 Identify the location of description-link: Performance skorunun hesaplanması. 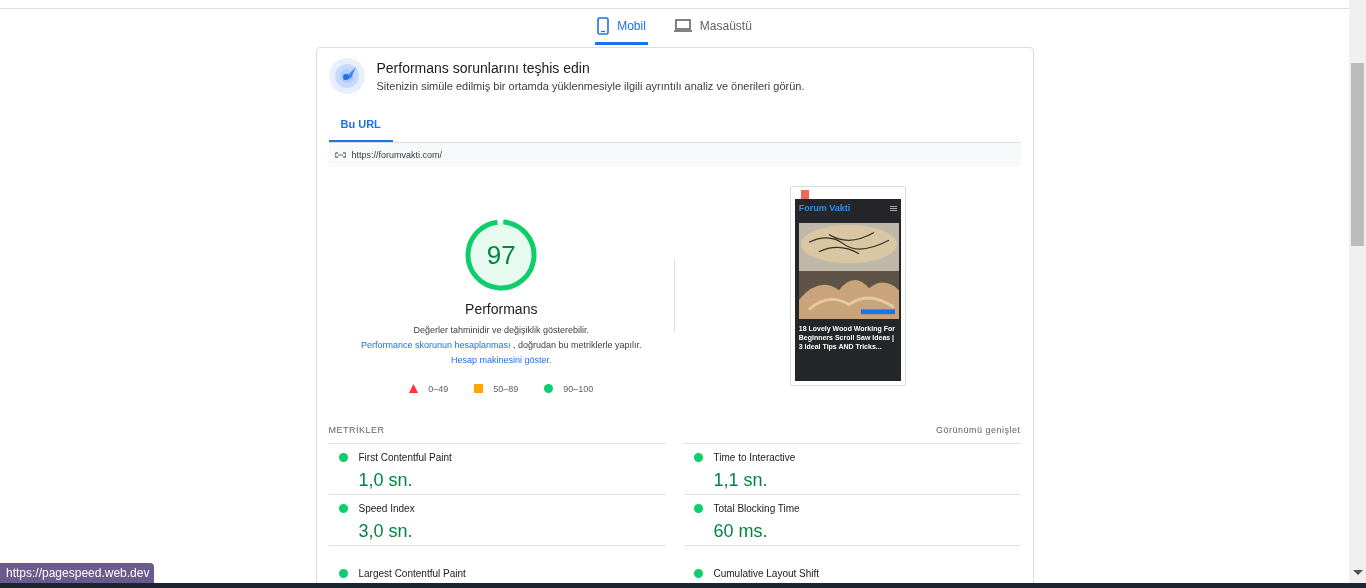
(435, 344).